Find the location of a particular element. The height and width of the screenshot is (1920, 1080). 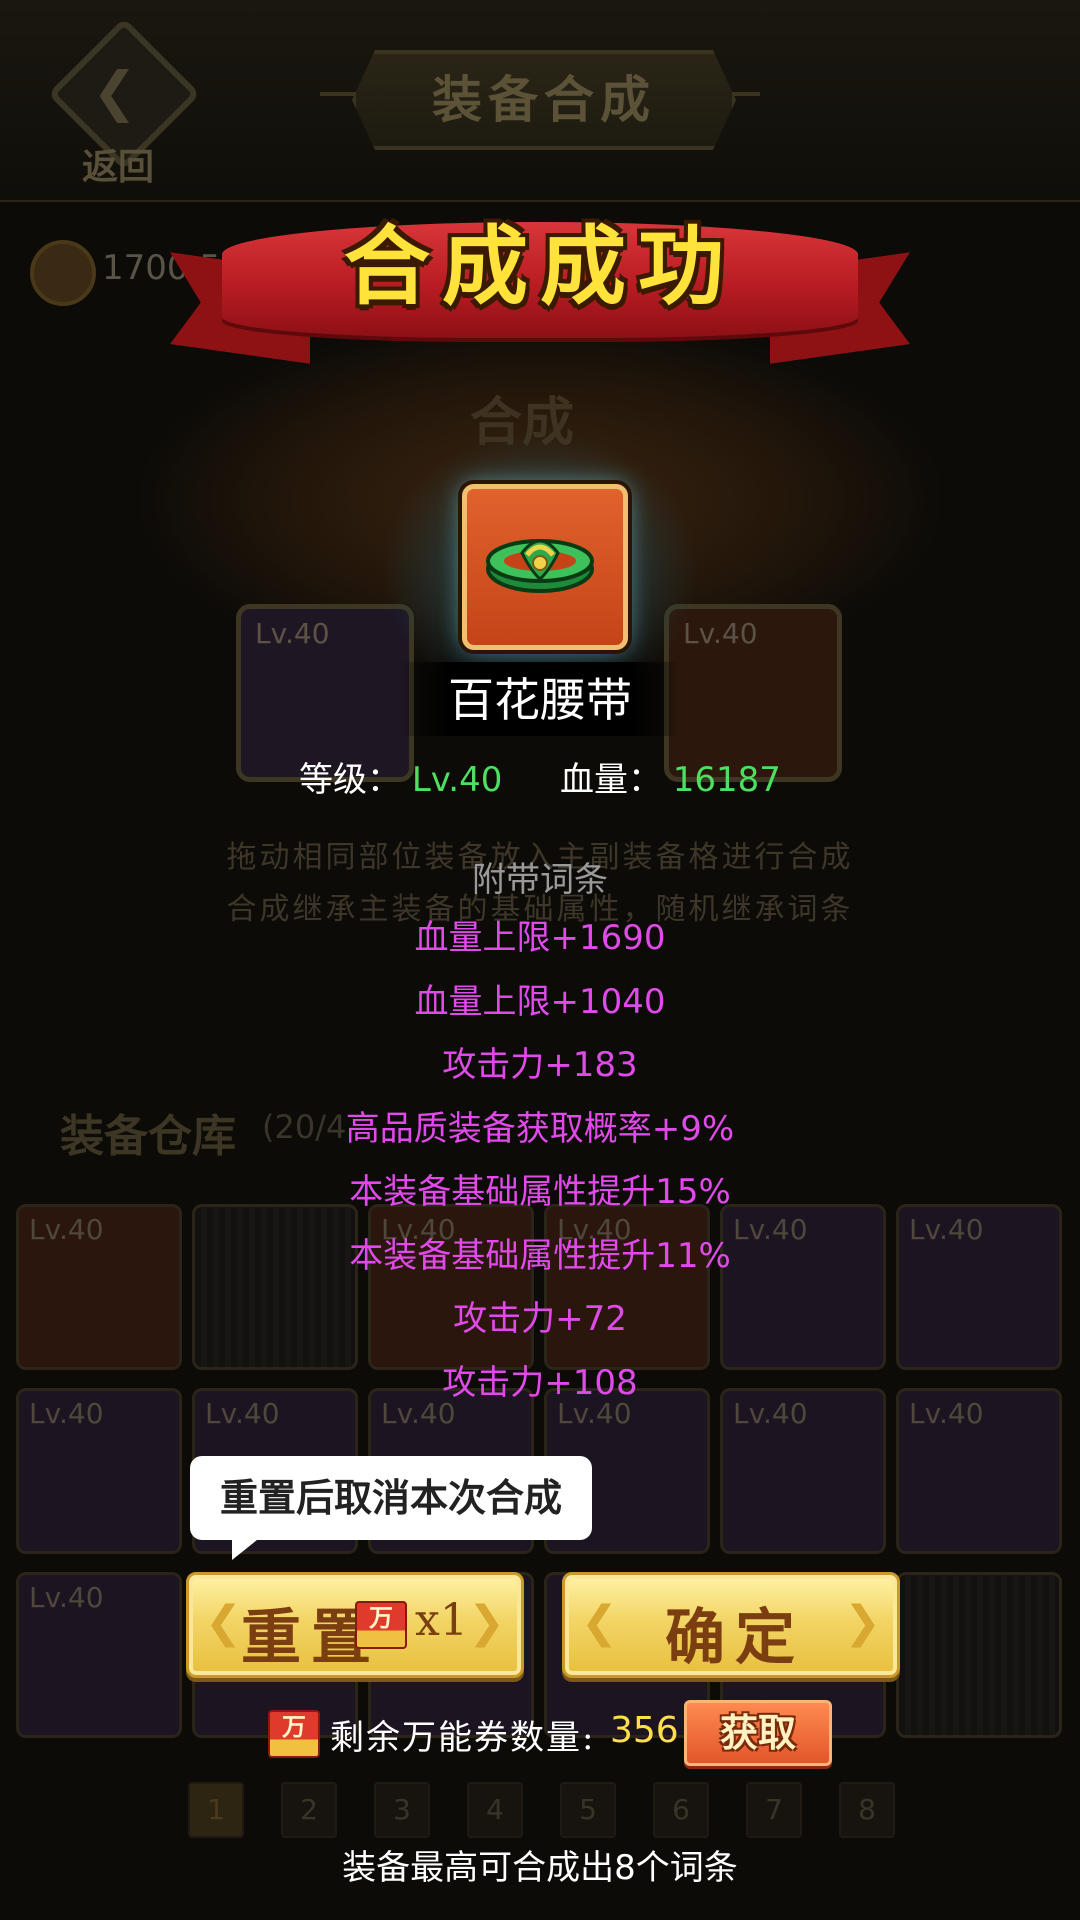

affix-line: 攻击力+183 is located at coordinates (540, 1065).